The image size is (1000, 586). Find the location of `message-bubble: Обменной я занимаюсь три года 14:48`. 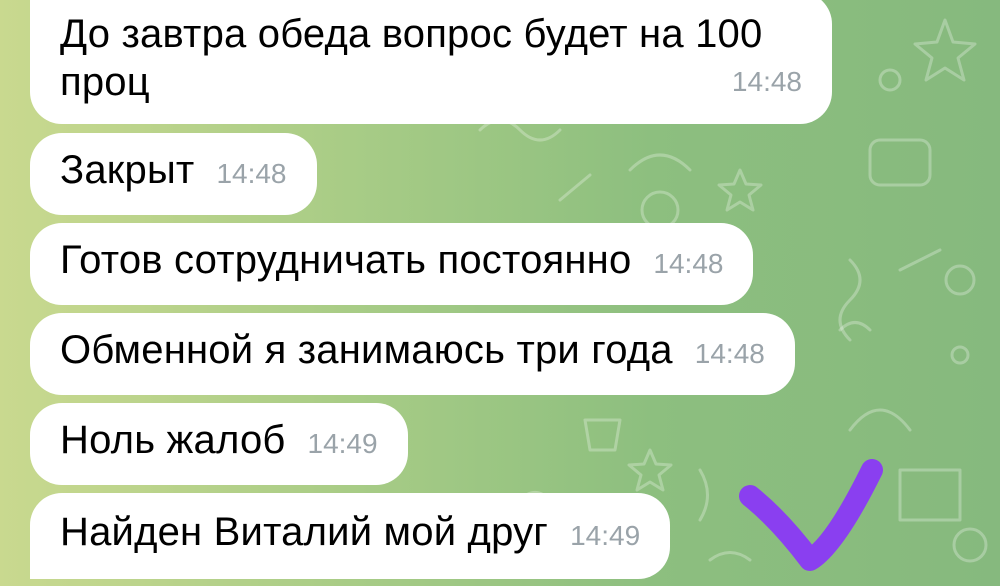

message-bubble: Обменной я занимаюсь три года 14:48 is located at coordinates (412, 354).